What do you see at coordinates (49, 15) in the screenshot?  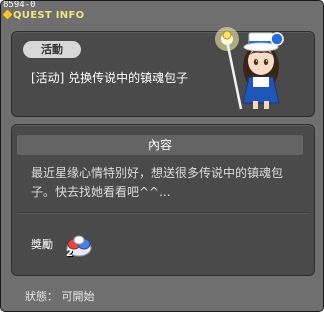 I see `window-title: QUEST INFO` at bounding box center [49, 15].